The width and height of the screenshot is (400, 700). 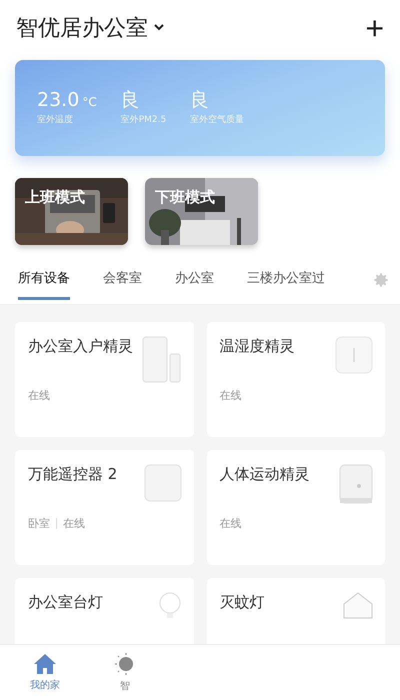 I want to click on weather-label: 室外空气质量, so click(x=217, y=120).